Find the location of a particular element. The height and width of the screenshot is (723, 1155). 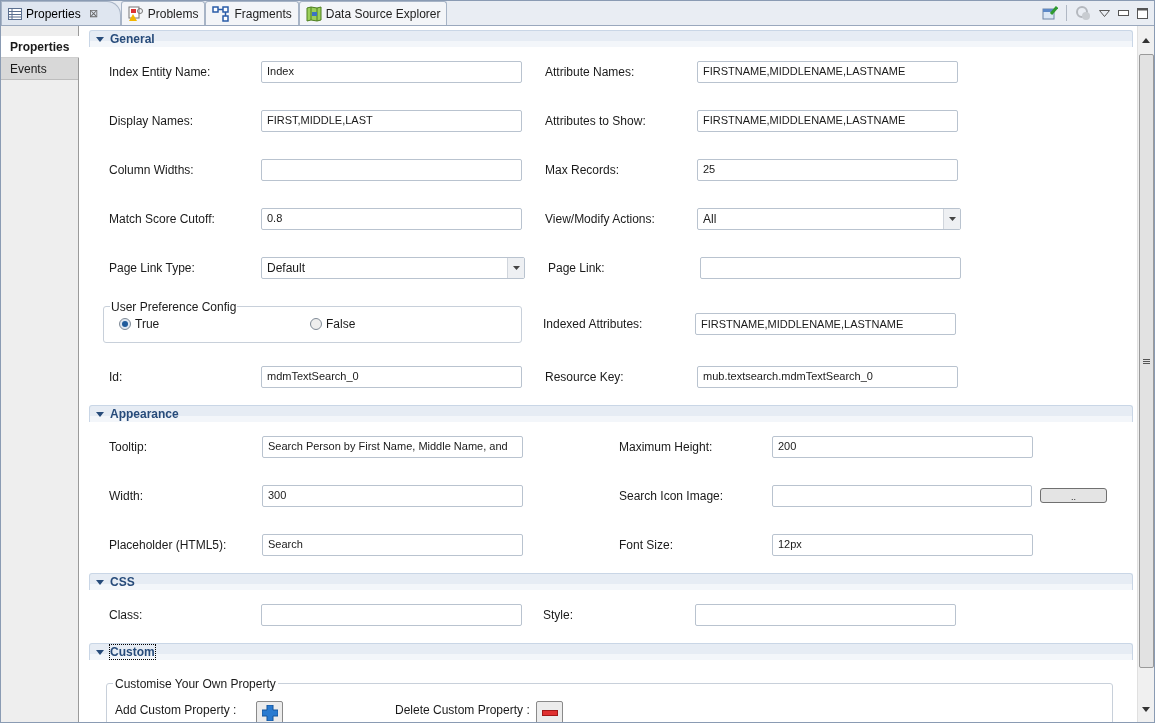

radio-label: False is located at coordinates (341, 324).